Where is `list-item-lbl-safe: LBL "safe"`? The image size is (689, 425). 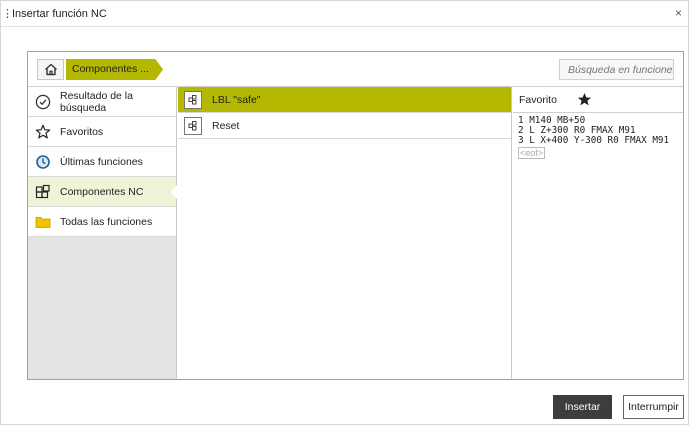 list-item-lbl-safe: LBL "safe" is located at coordinates (344, 100).